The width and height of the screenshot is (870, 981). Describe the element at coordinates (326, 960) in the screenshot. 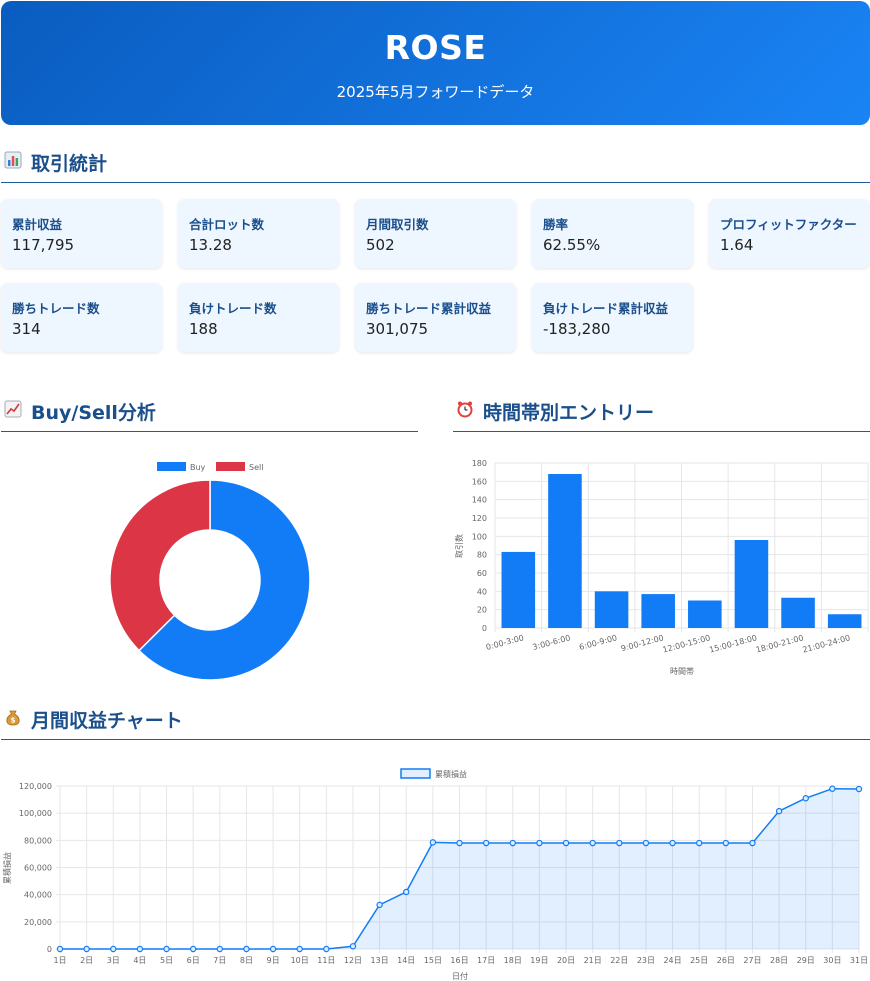

I see `x-tick-label: 11日` at that location.